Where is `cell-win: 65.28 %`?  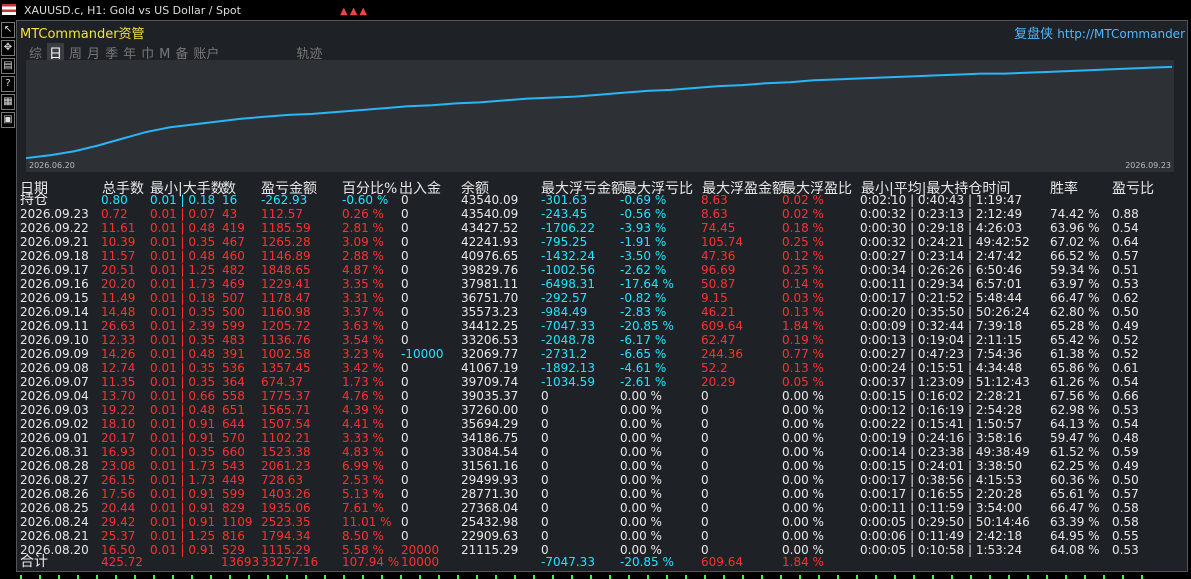 cell-win: 65.28 % is located at coordinates (1075, 326).